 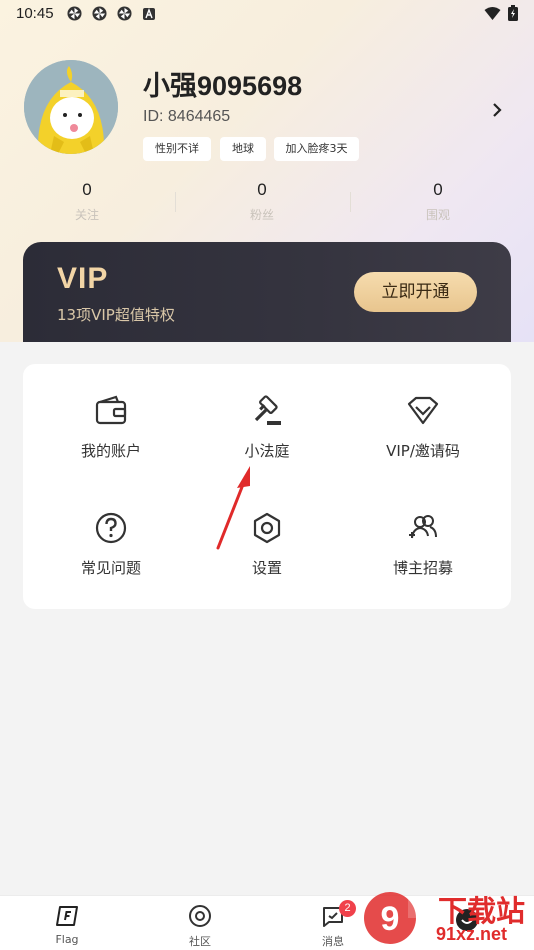 What do you see at coordinates (497, 110) in the screenshot?
I see `chevron-right-icon` at bounding box center [497, 110].